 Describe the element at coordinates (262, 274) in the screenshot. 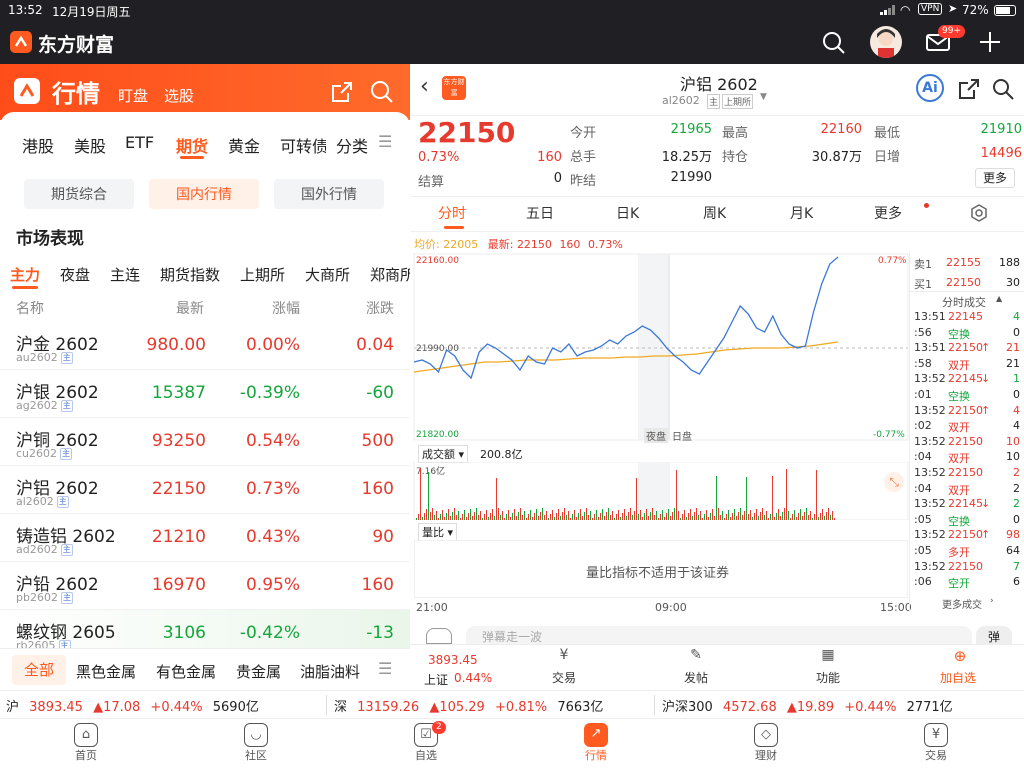

I see `subtab-shfe: 上期所` at that location.